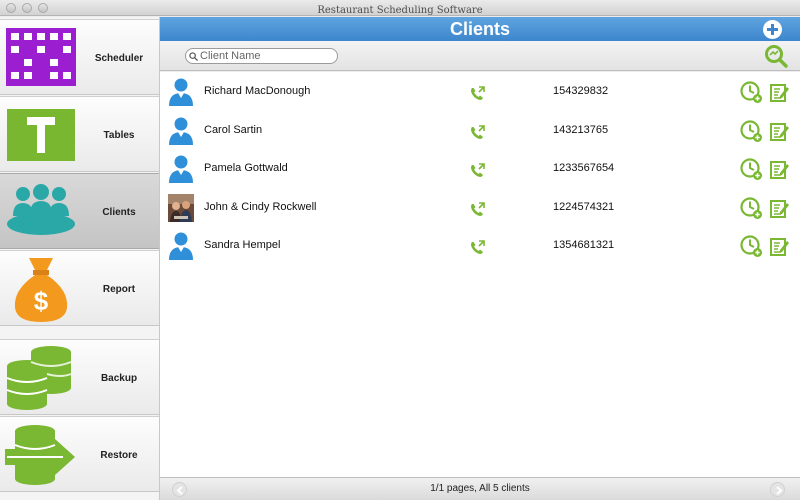  What do you see at coordinates (41, 57) in the screenshot?
I see `calendar-icon` at bounding box center [41, 57].